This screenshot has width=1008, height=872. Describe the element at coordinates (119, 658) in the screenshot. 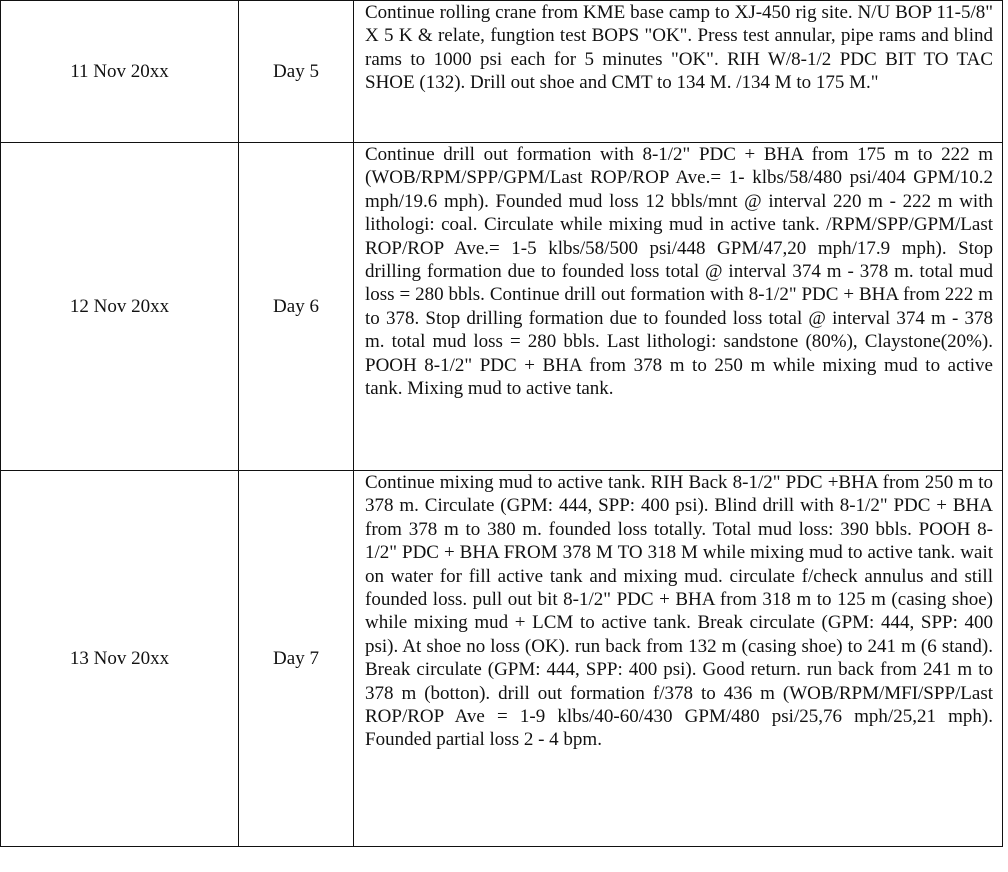

I see `date-cell: 13 Nov 20xx` at that location.